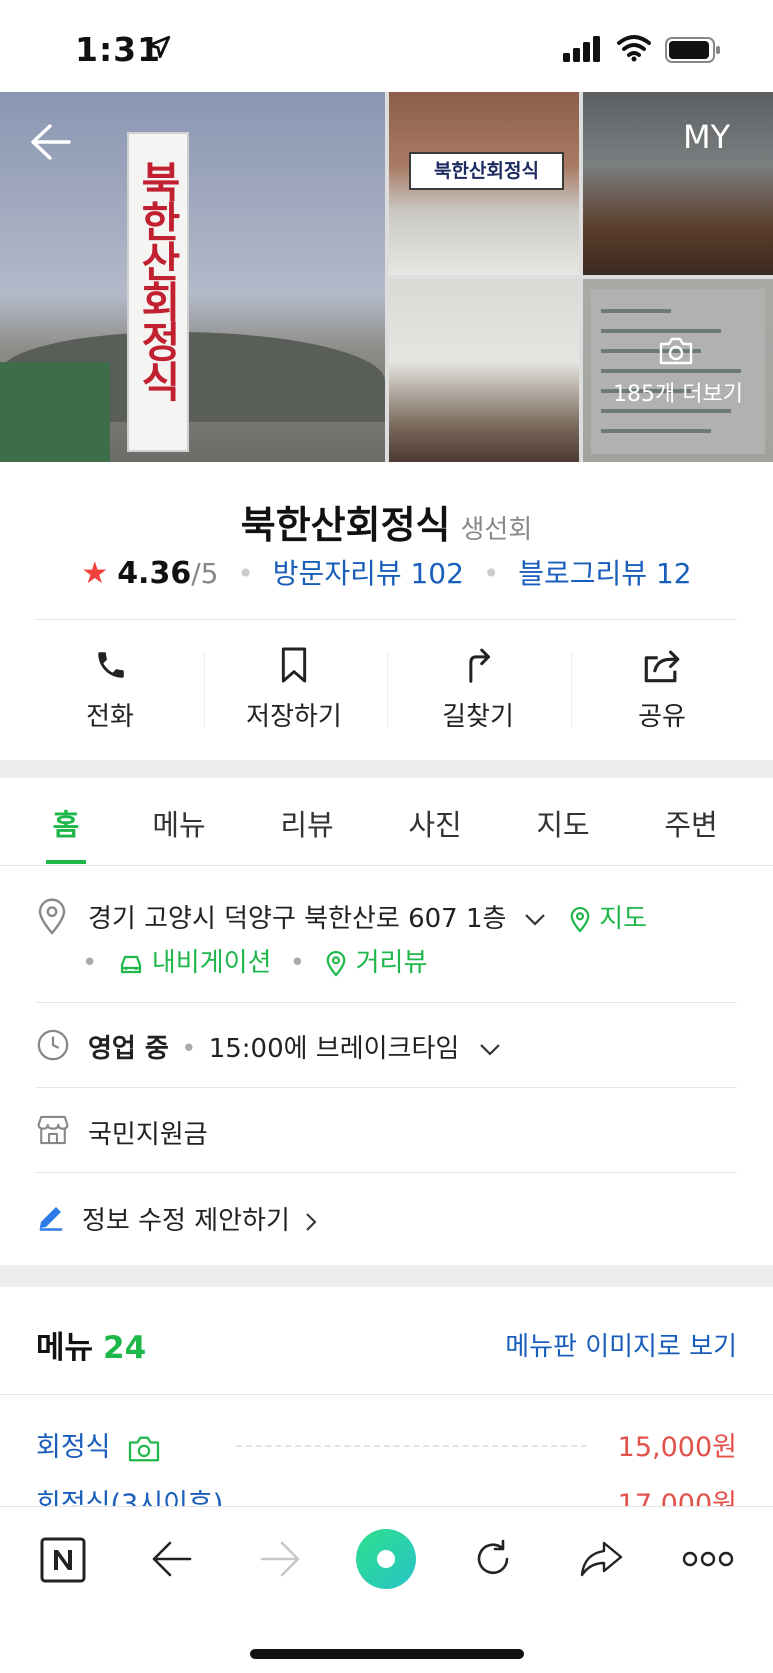 The width and height of the screenshot is (773, 1673). Describe the element at coordinates (581, 49) in the screenshot. I see `cellular-signal-icon` at that location.